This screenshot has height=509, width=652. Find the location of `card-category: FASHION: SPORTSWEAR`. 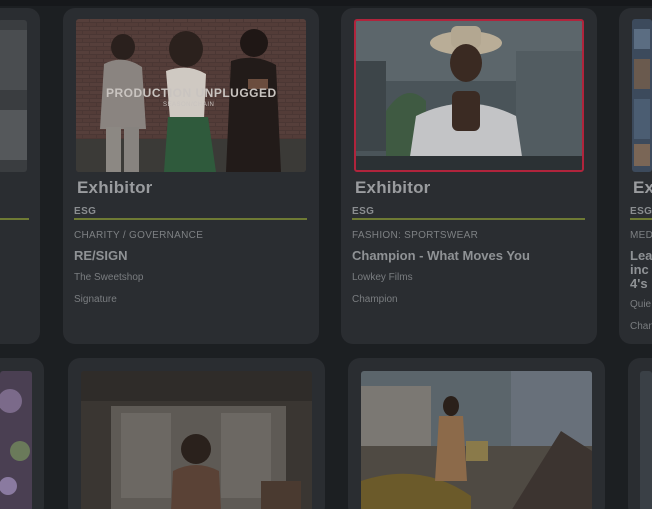

card-category: FASHION: SPORTSWEAR is located at coordinates (415, 235).